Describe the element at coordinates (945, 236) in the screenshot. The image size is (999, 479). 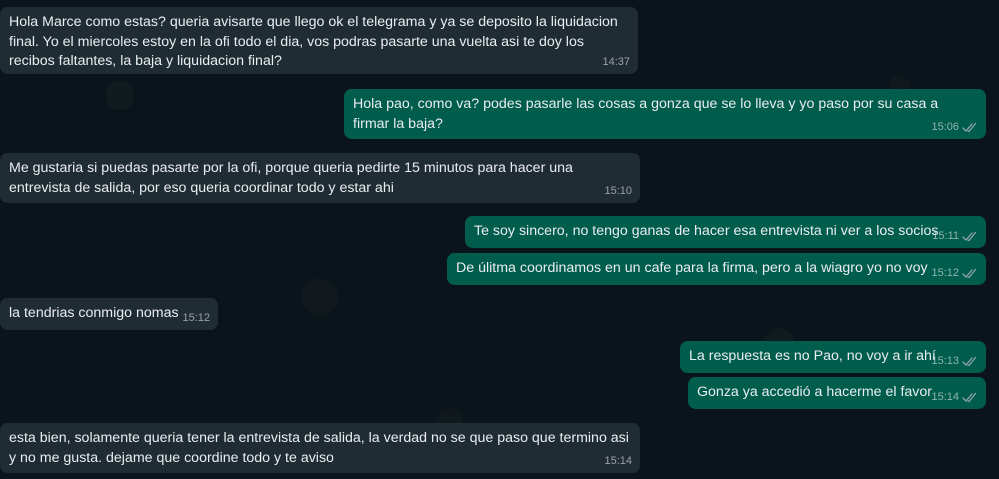
I see `message-time: 15:11` at that location.